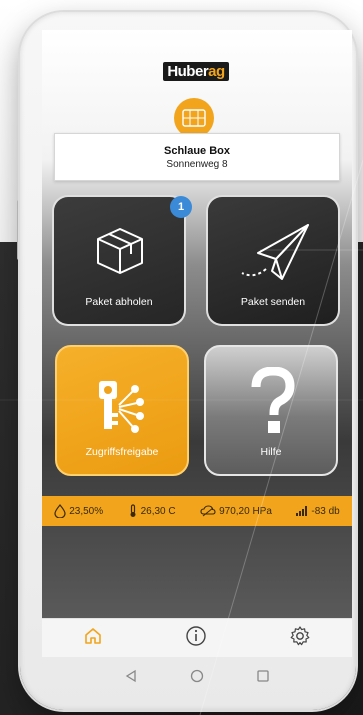  I want to click on home-circle-icon, so click(197, 678).